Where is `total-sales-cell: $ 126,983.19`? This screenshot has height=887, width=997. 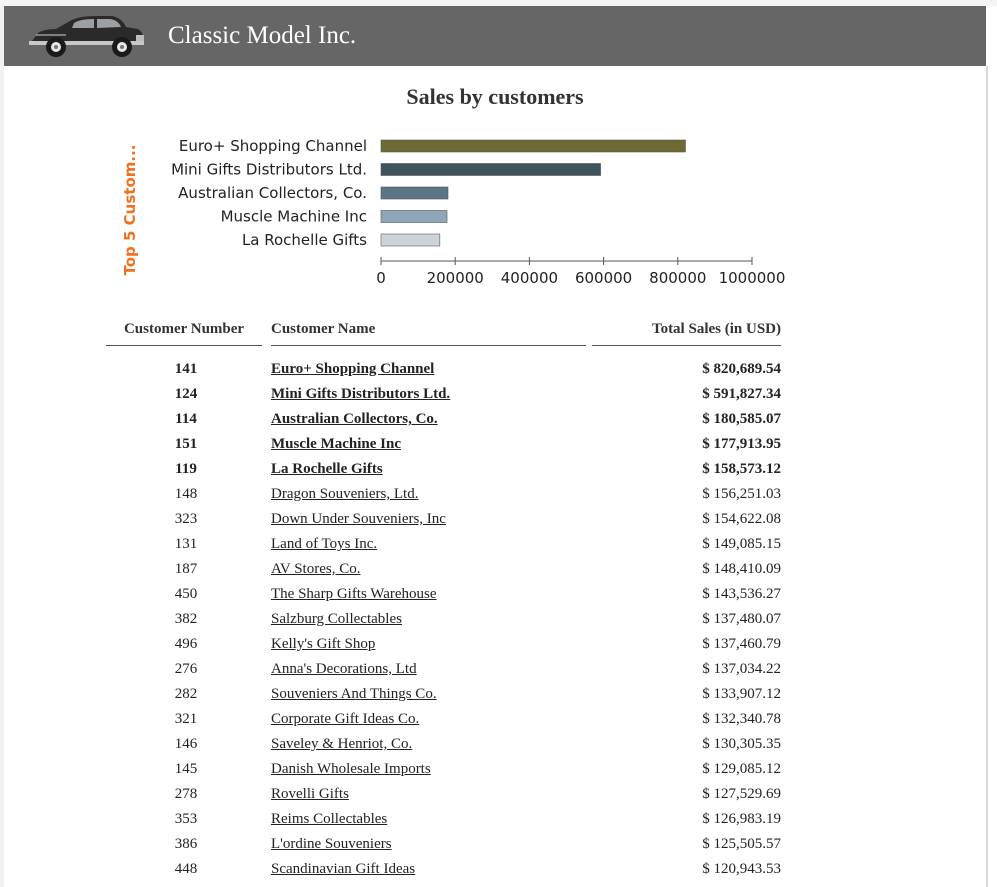
total-sales-cell: $ 126,983.19 is located at coordinates (741, 819).